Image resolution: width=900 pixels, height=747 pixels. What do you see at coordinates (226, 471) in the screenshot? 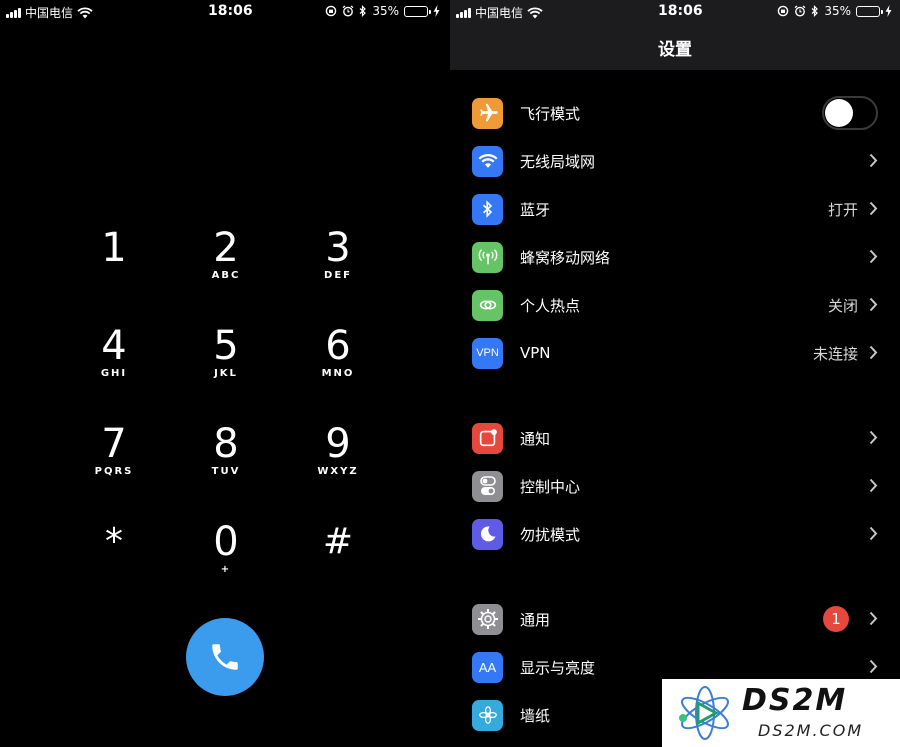
I see `key-letters: TUV` at bounding box center [226, 471].